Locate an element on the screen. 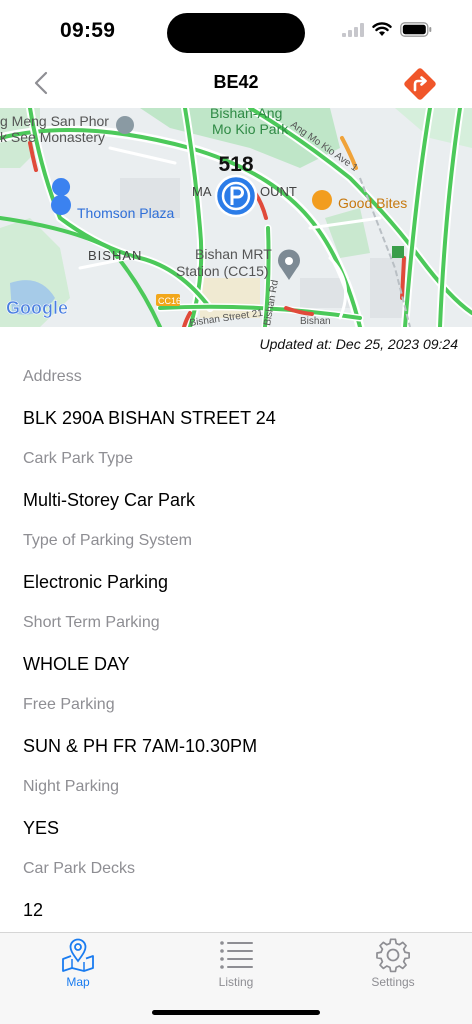 The width and height of the screenshot is (472, 1024). map-label-good-bites: Good Bites is located at coordinates (372, 203).